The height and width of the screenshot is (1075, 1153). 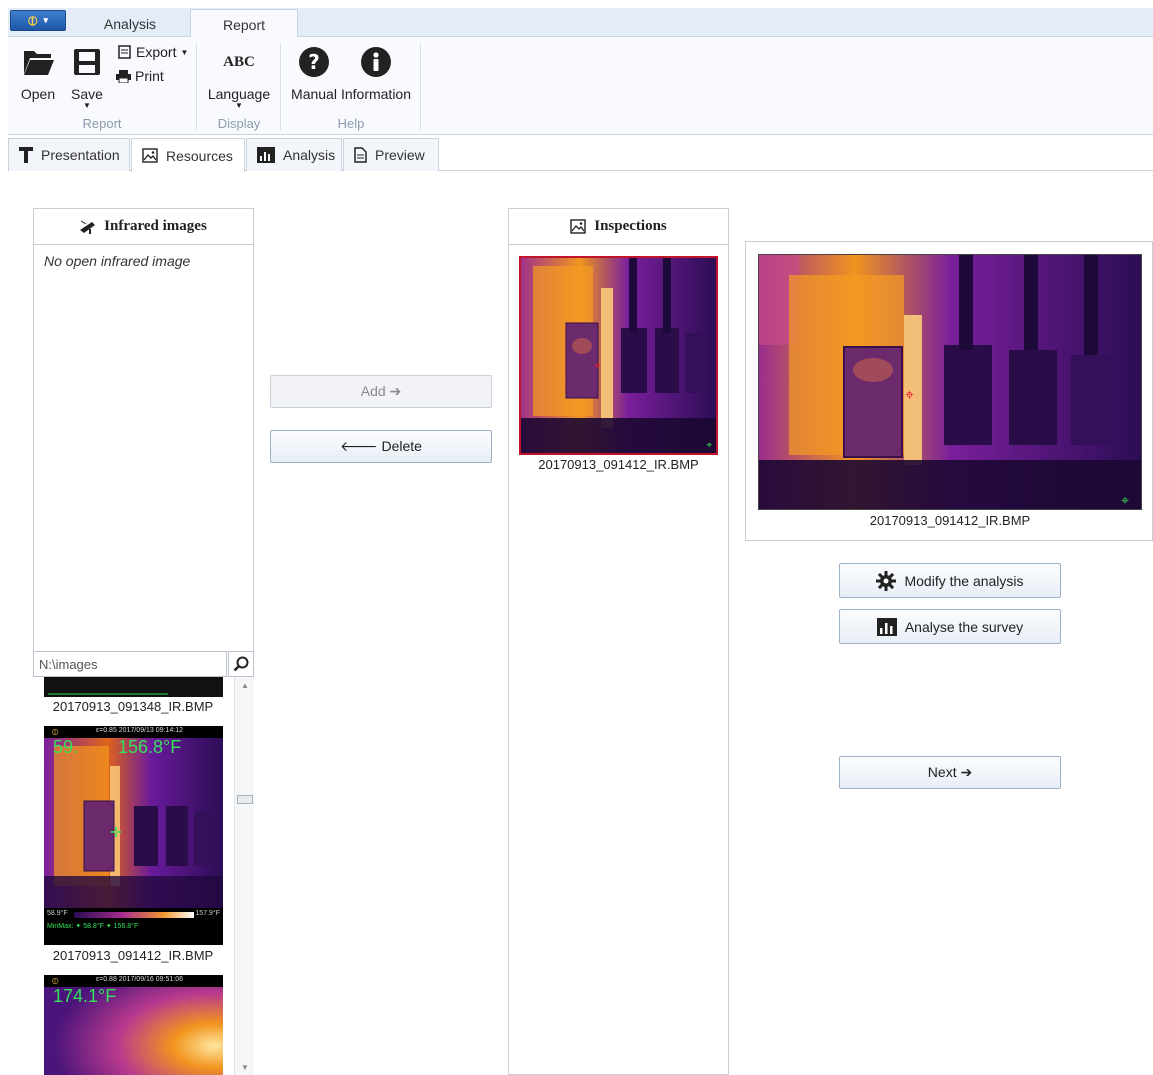 I want to click on inspection-caption: 20170913_091412_IR.BMP, so click(x=618, y=464).